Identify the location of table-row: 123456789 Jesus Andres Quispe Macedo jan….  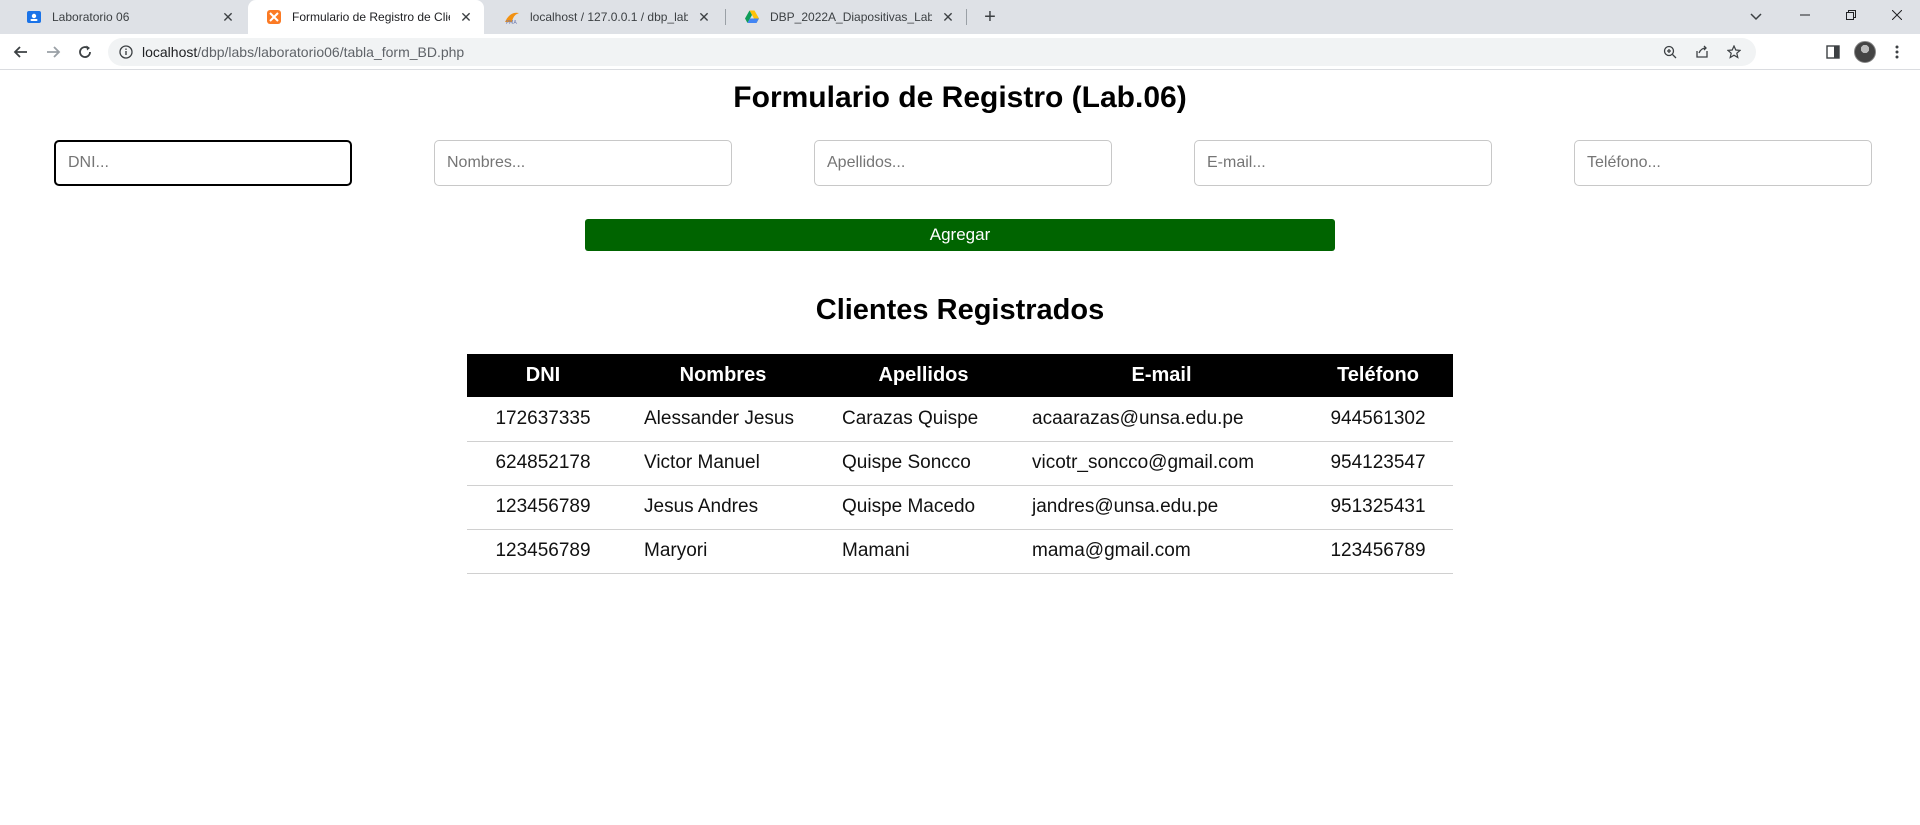
(960, 507).